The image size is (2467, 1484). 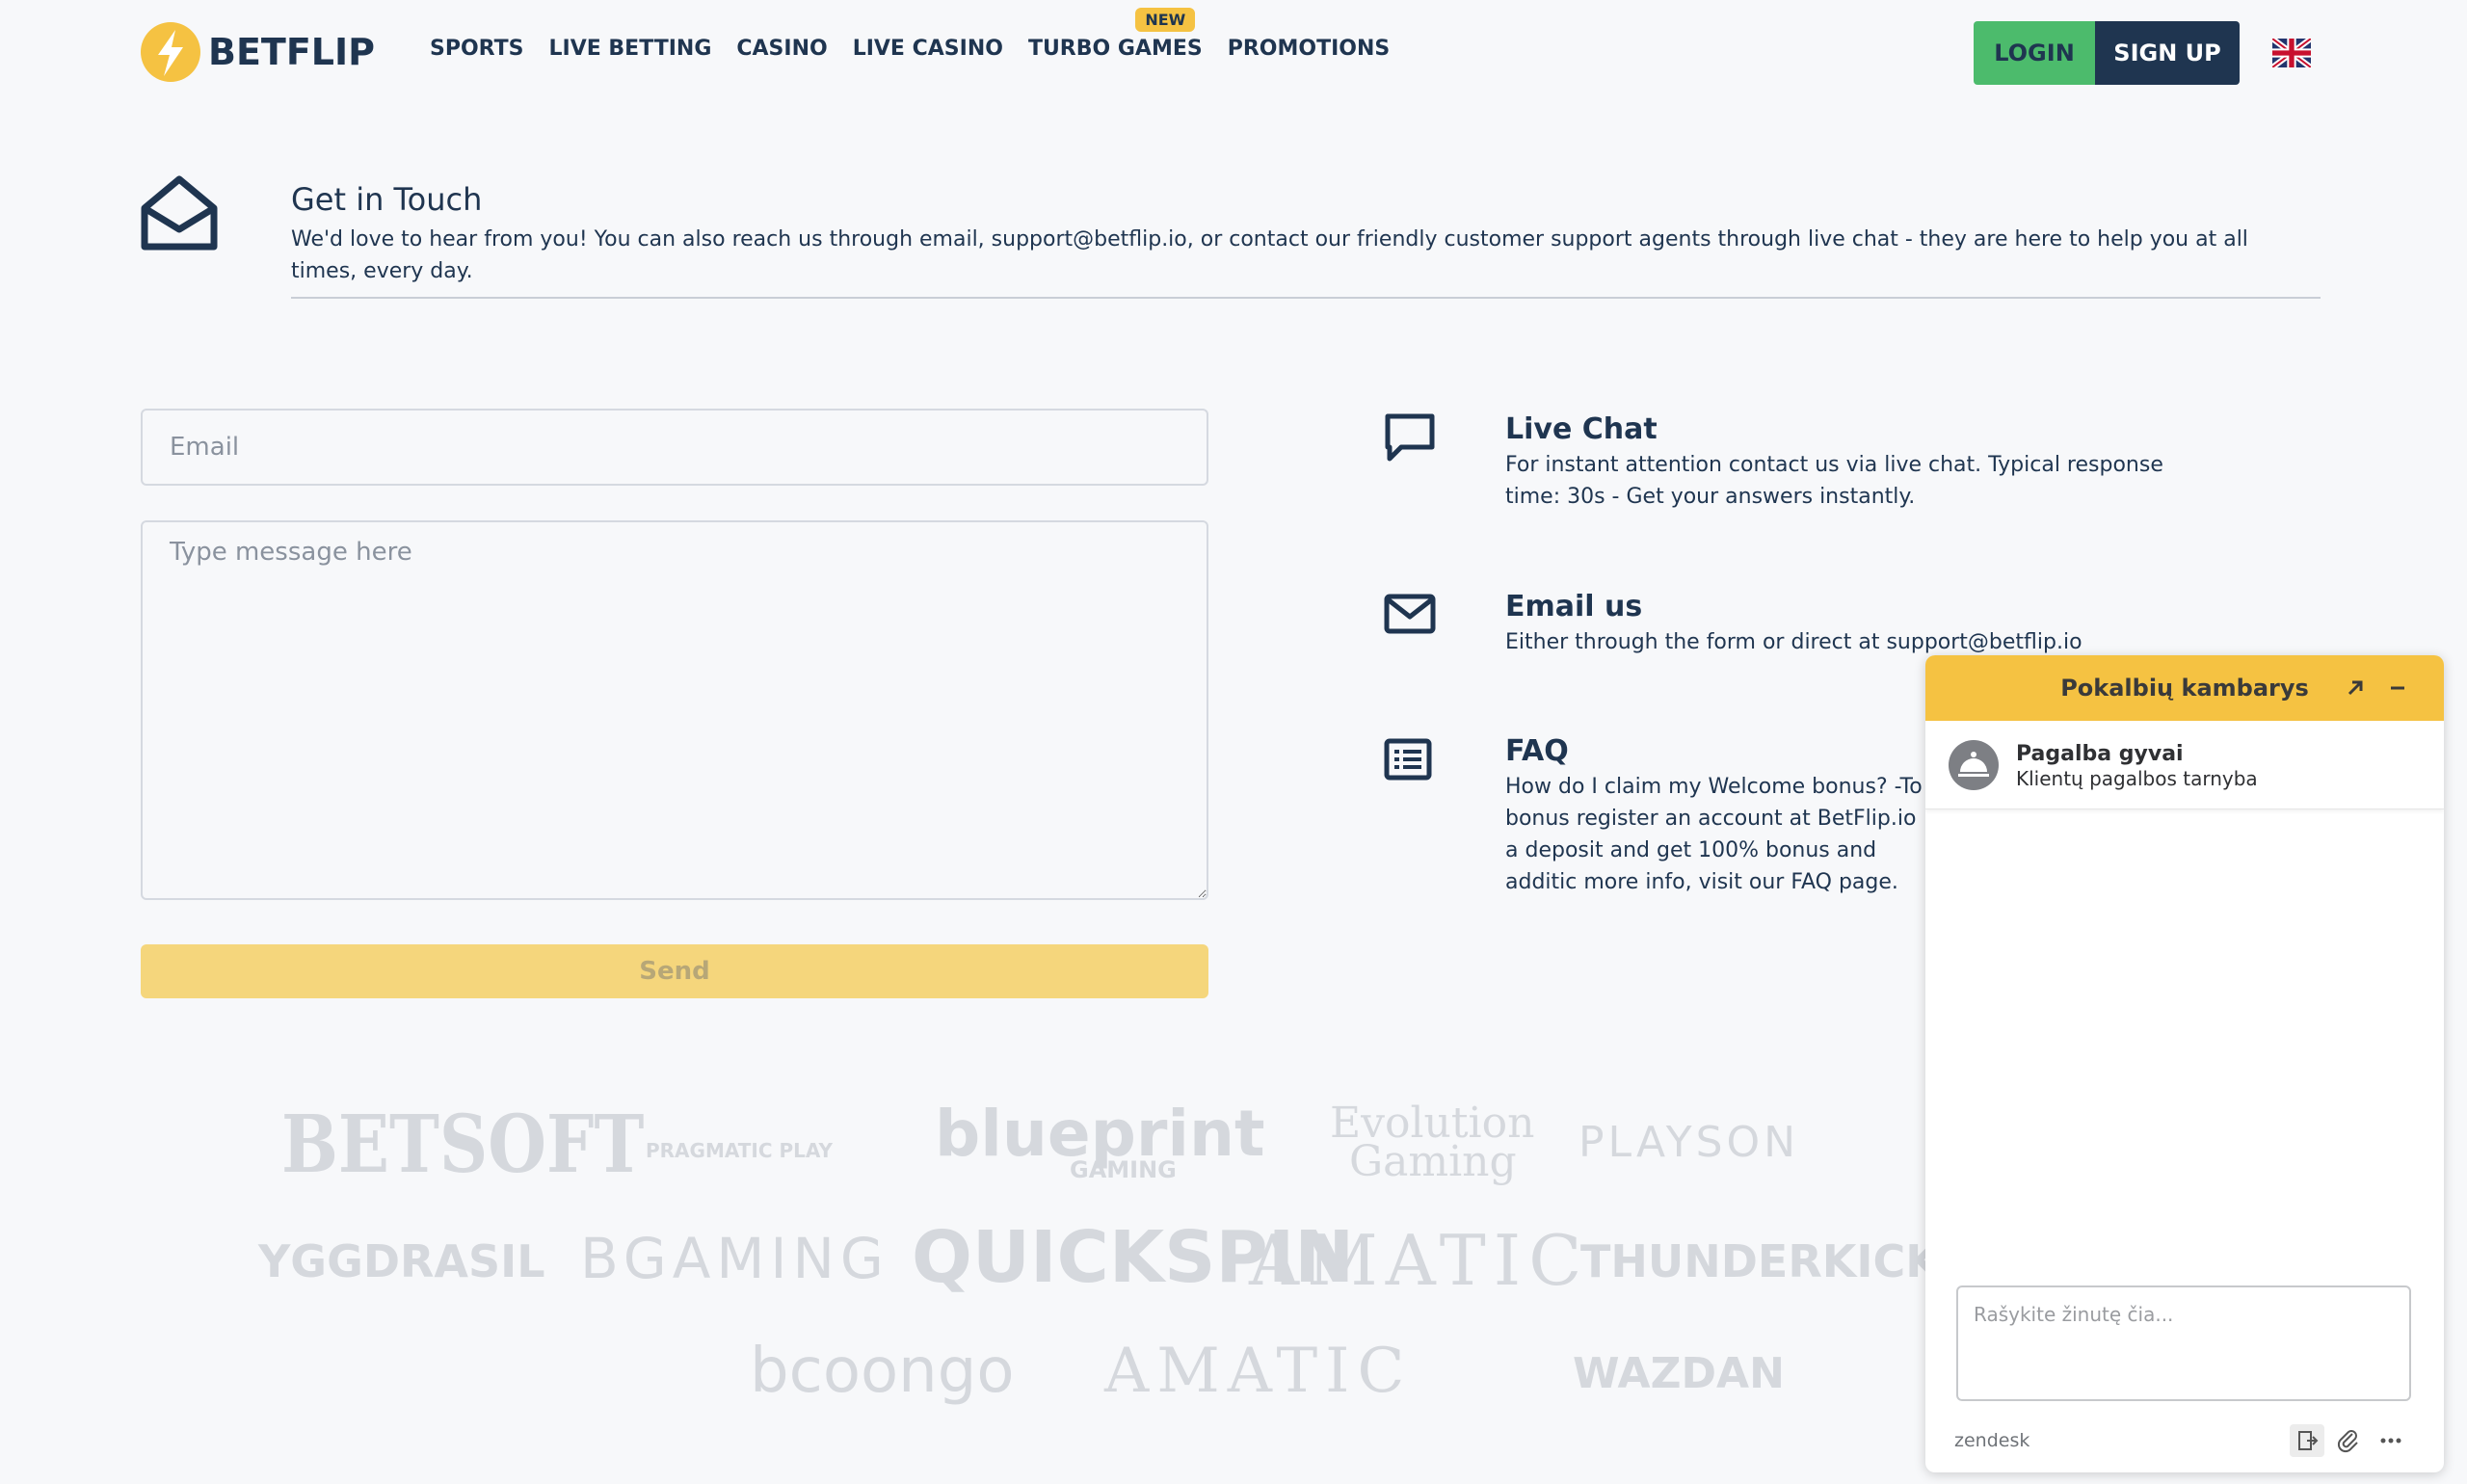 What do you see at coordinates (1115, 49) in the screenshot?
I see `nav-label: TURBO GAMES` at bounding box center [1115, 49].